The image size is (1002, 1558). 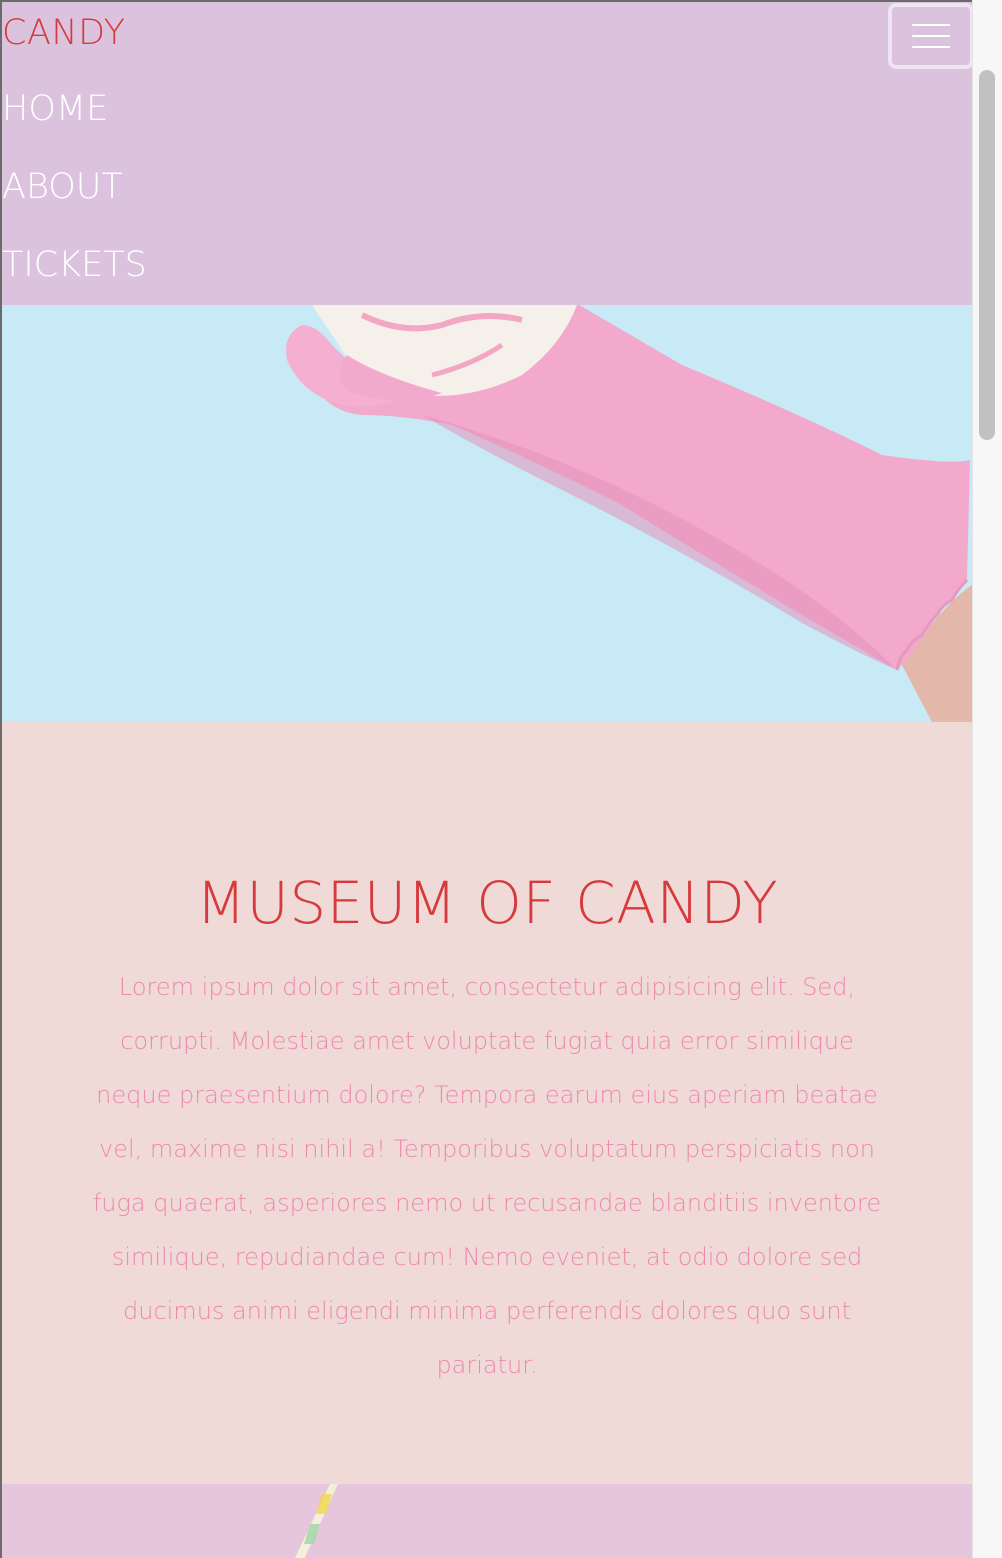 What do you see at coordinates (987, 255) in the screenshot?
I see `scrollbar-thumb` at bounding box center [987, 255].